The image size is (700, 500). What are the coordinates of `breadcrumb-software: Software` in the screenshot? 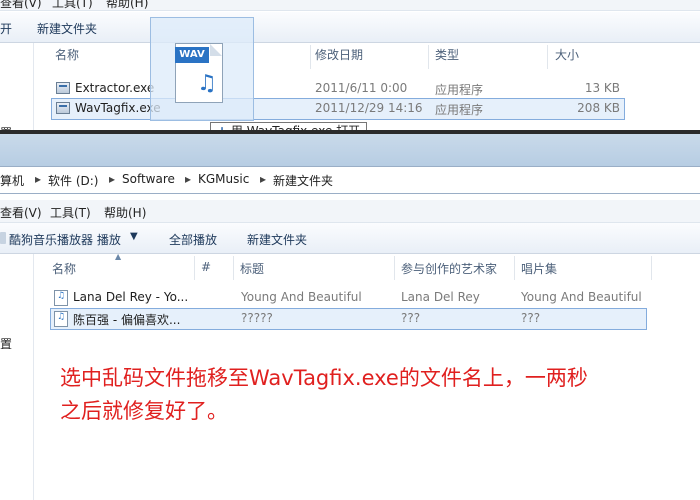 It's located at (148, 179).